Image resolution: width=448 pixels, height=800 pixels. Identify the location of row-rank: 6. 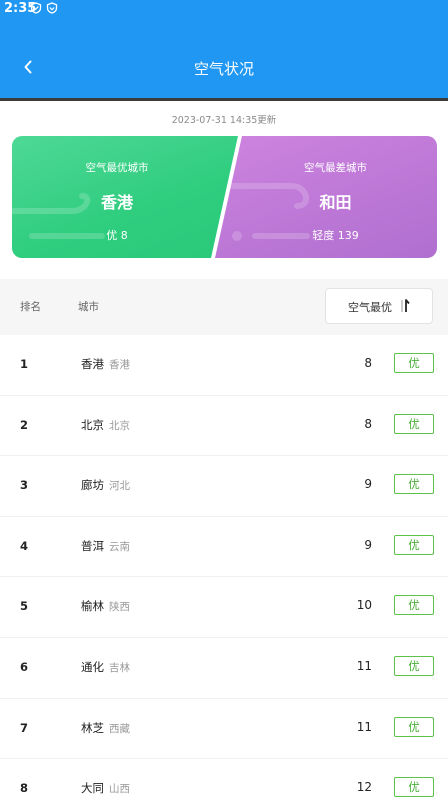
(24, 666).